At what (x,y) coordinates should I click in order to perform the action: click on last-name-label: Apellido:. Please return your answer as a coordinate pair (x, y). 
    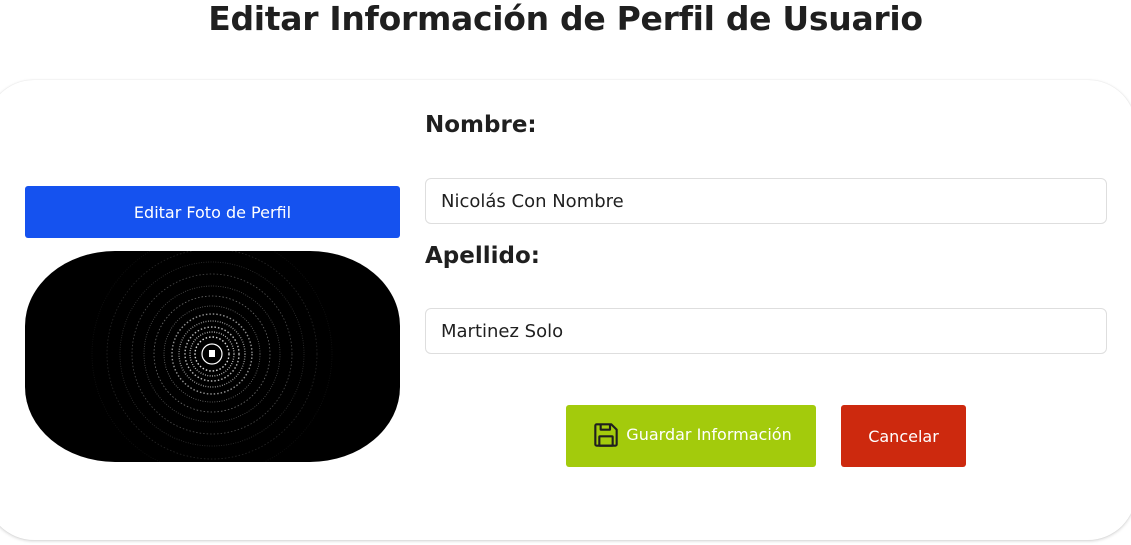
    Looking at the image, I should click on (482, 256).